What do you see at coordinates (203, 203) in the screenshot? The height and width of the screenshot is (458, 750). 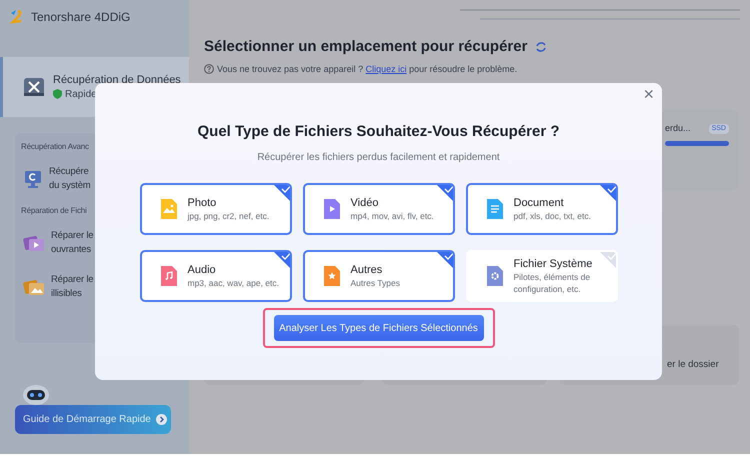 I see `file-type-name: Photo` at bounding box center [203, 203].